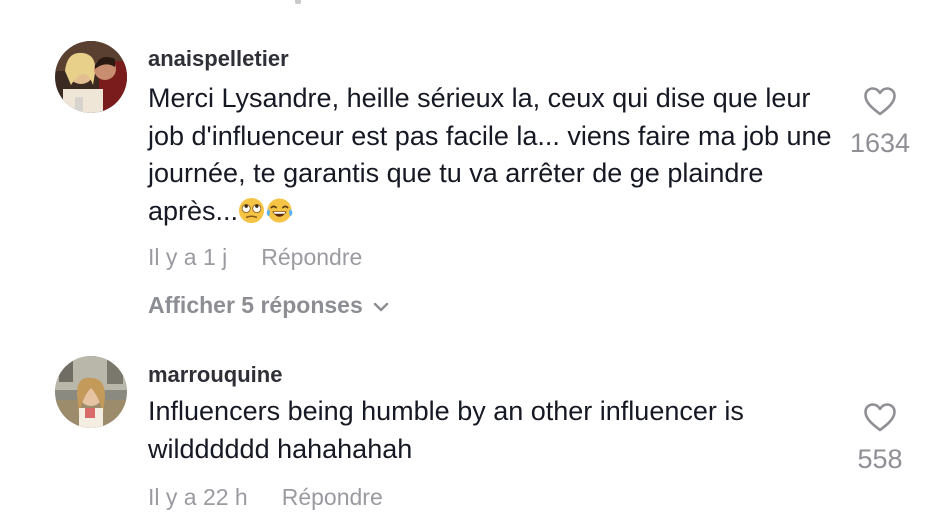 Image resolution: width=946 pixels, height=518 pixels. Describe the element at coordinates (251, 216) in the screenshot. I see `eye-roll-emoji` at that location.